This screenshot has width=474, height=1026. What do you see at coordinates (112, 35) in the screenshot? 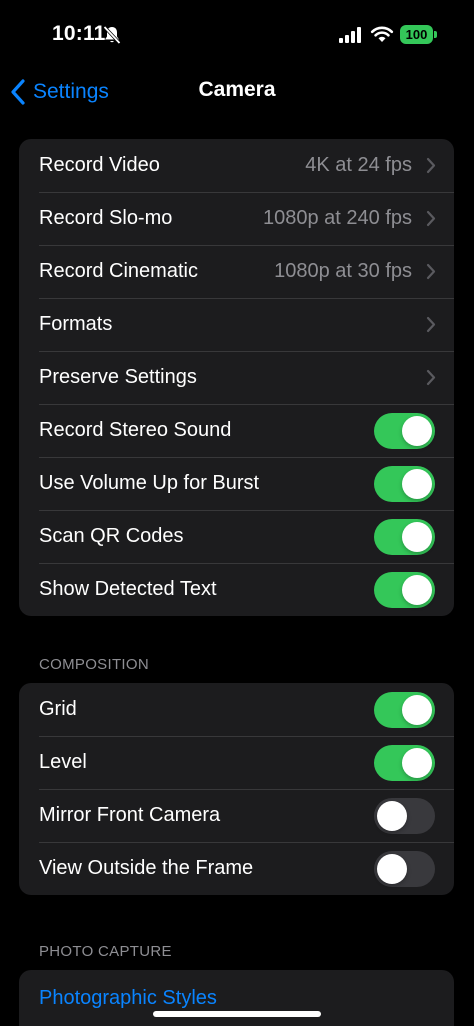
I see `bell-slash-icon` at bounding box center [112, 35].